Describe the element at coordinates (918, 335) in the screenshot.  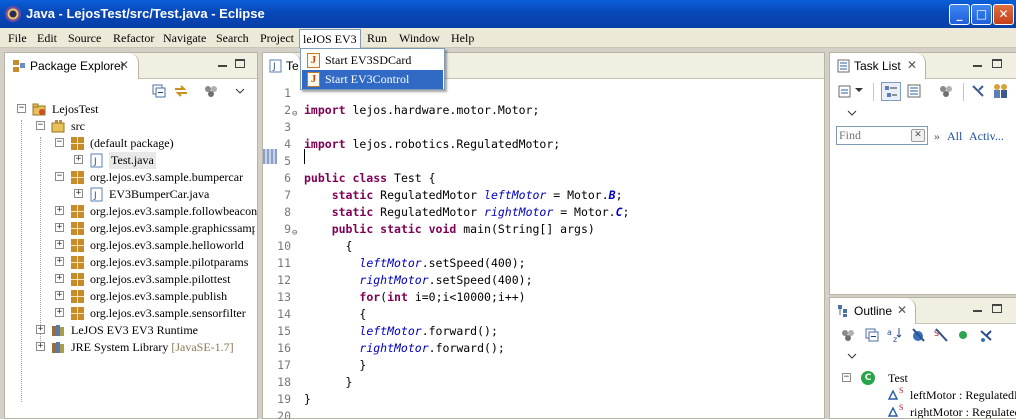
I see `hide-fields-icon` at that location.